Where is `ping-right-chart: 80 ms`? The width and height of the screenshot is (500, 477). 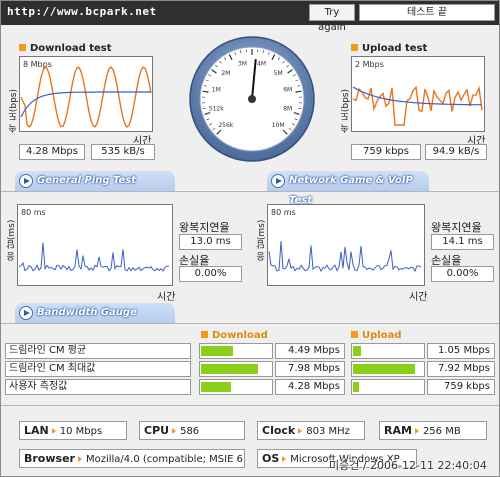
ping-right-chart: 80 ms is located at coordinates (346, 245).